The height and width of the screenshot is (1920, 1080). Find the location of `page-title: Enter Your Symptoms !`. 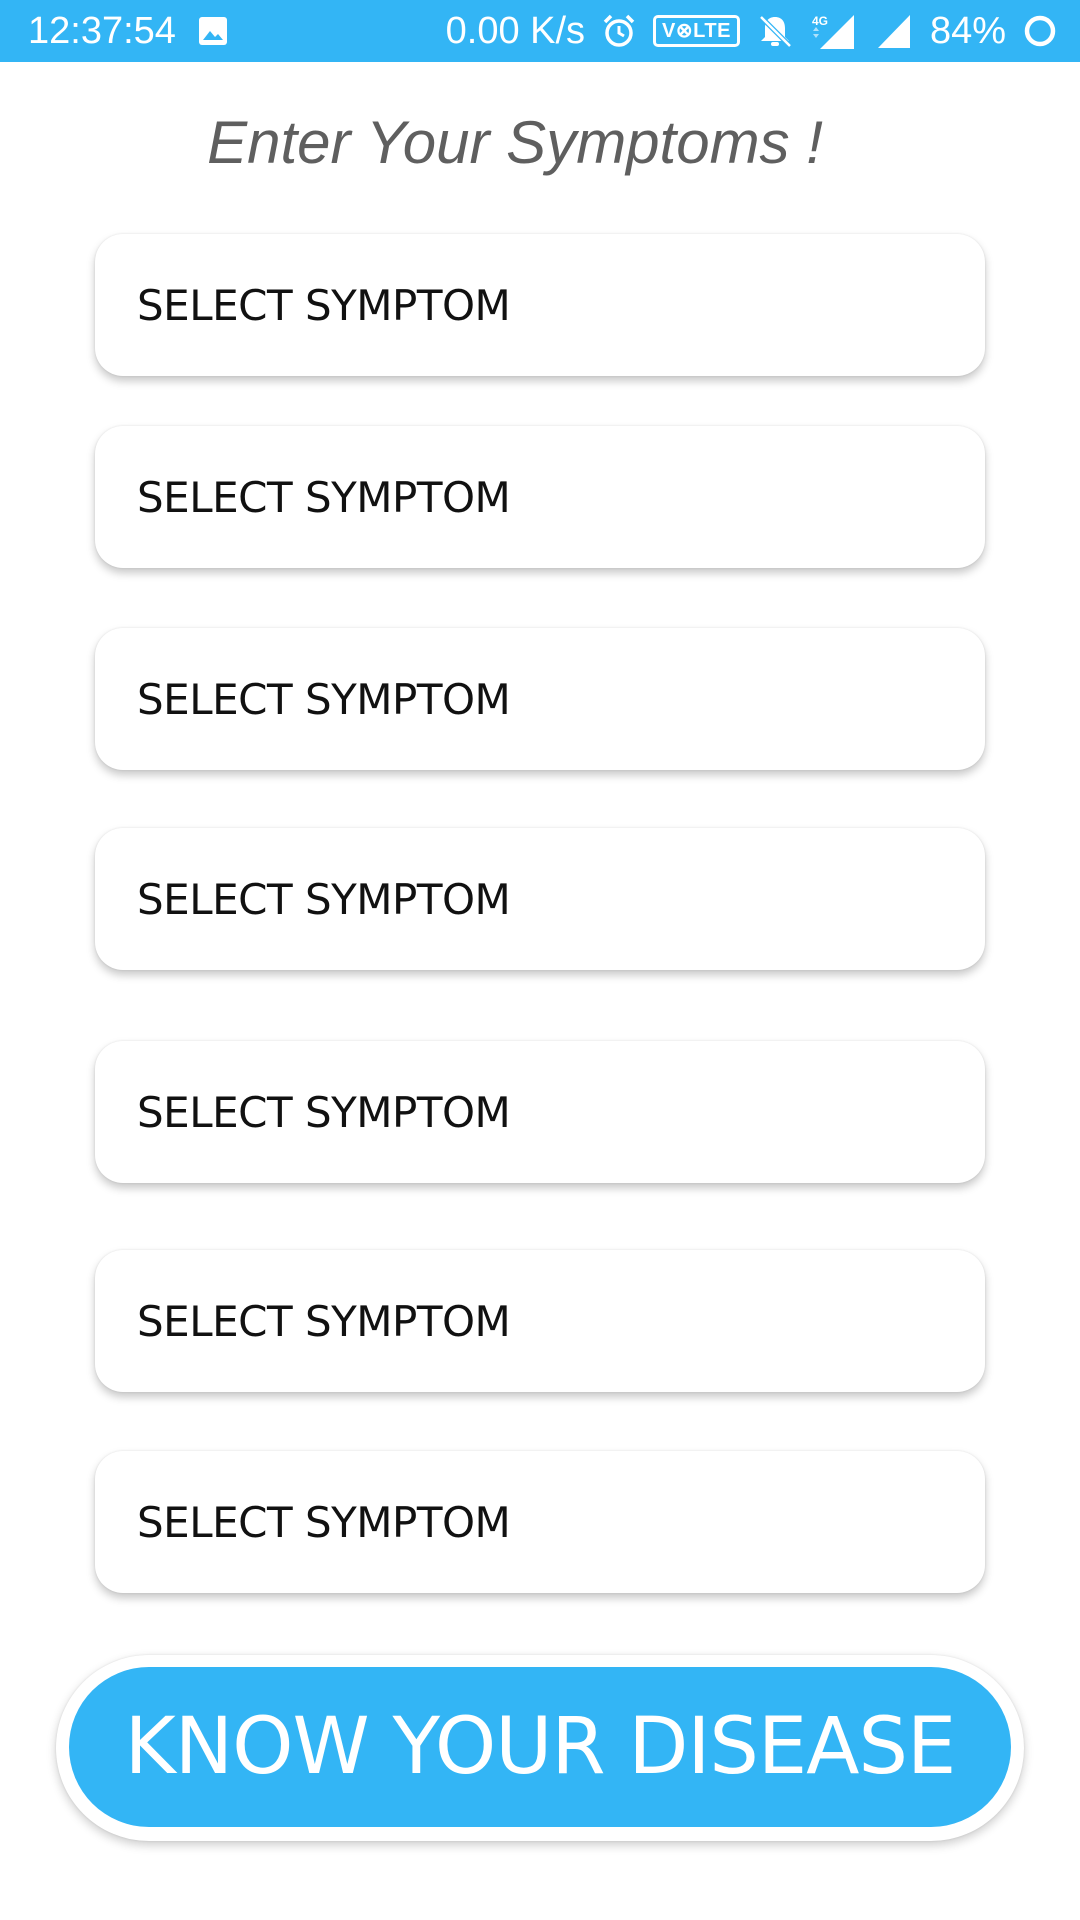

page-title: Enter Your Symptoms ! is located at coordinates (515, 142).